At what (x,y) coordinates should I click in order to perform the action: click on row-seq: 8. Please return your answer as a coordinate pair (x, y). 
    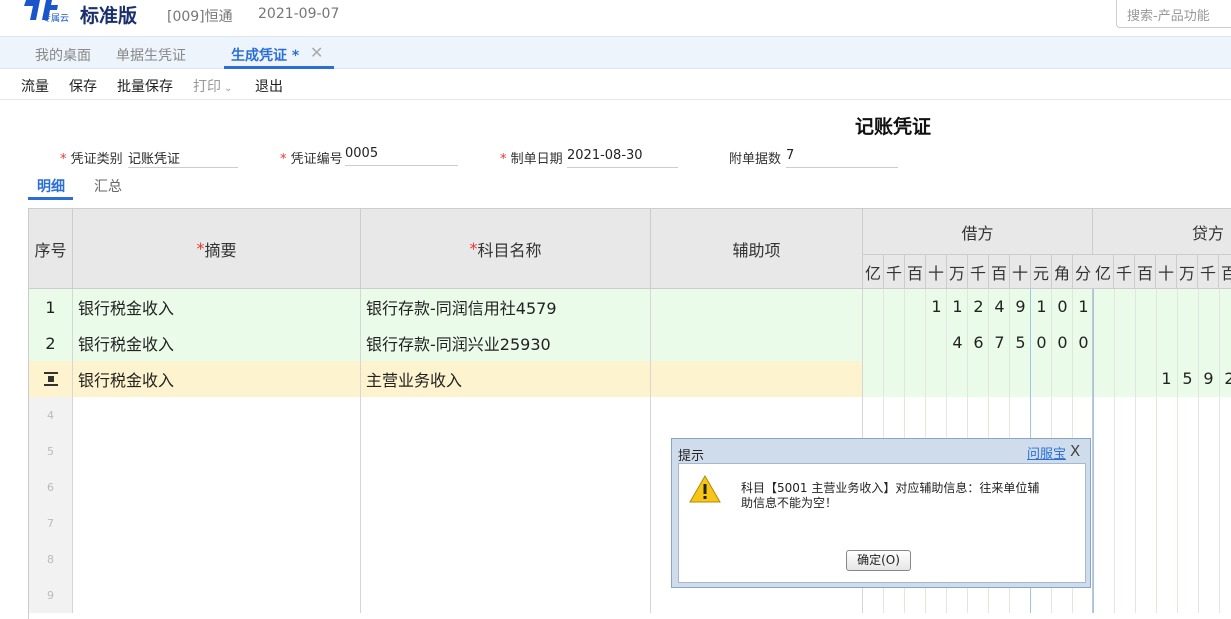
    Looking at the image, I should click on (51, 559).